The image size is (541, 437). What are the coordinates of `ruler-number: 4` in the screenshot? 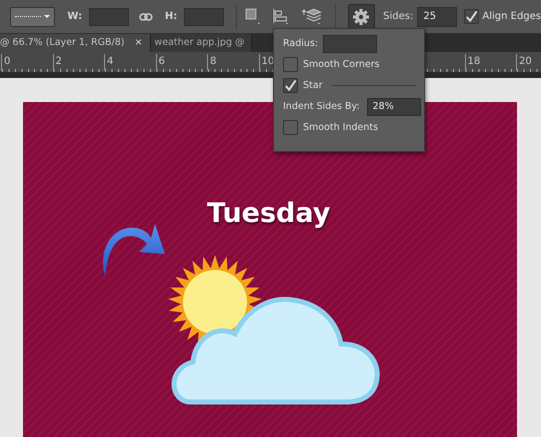 It's located at (109, 62).